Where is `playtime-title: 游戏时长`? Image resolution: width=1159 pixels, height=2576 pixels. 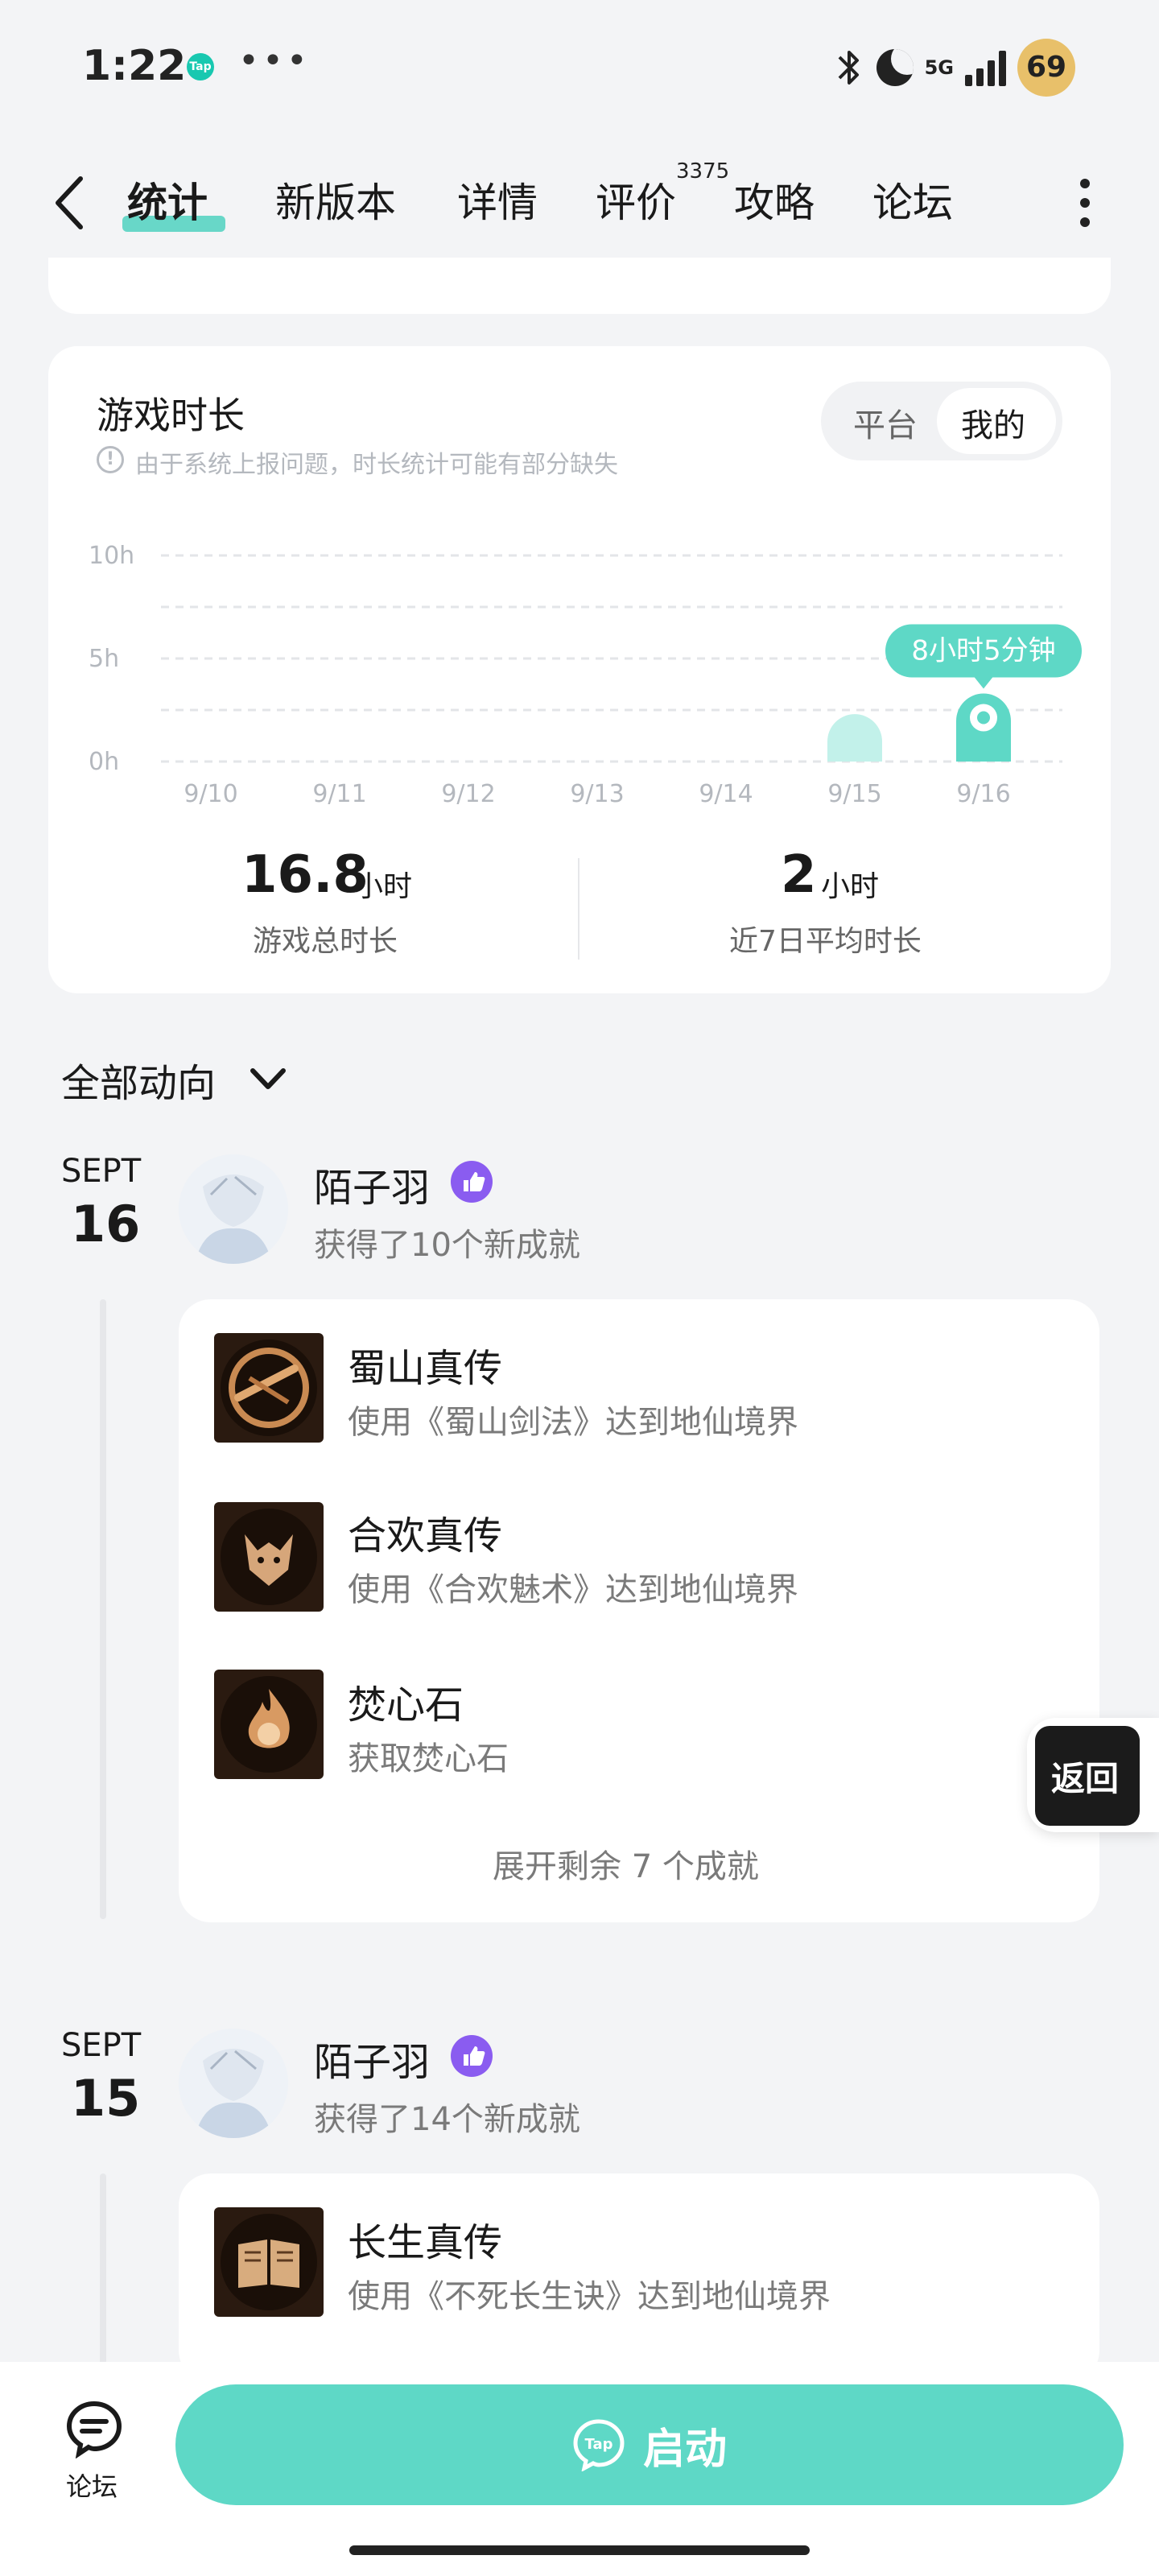
playtime-title: 游戏时长 is located at coordinates (171, 415).